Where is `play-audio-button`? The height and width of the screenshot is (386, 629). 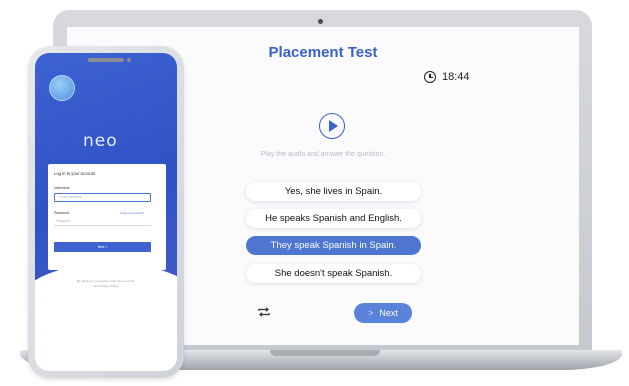
play-audio-button is located at coordinates (332, 126).